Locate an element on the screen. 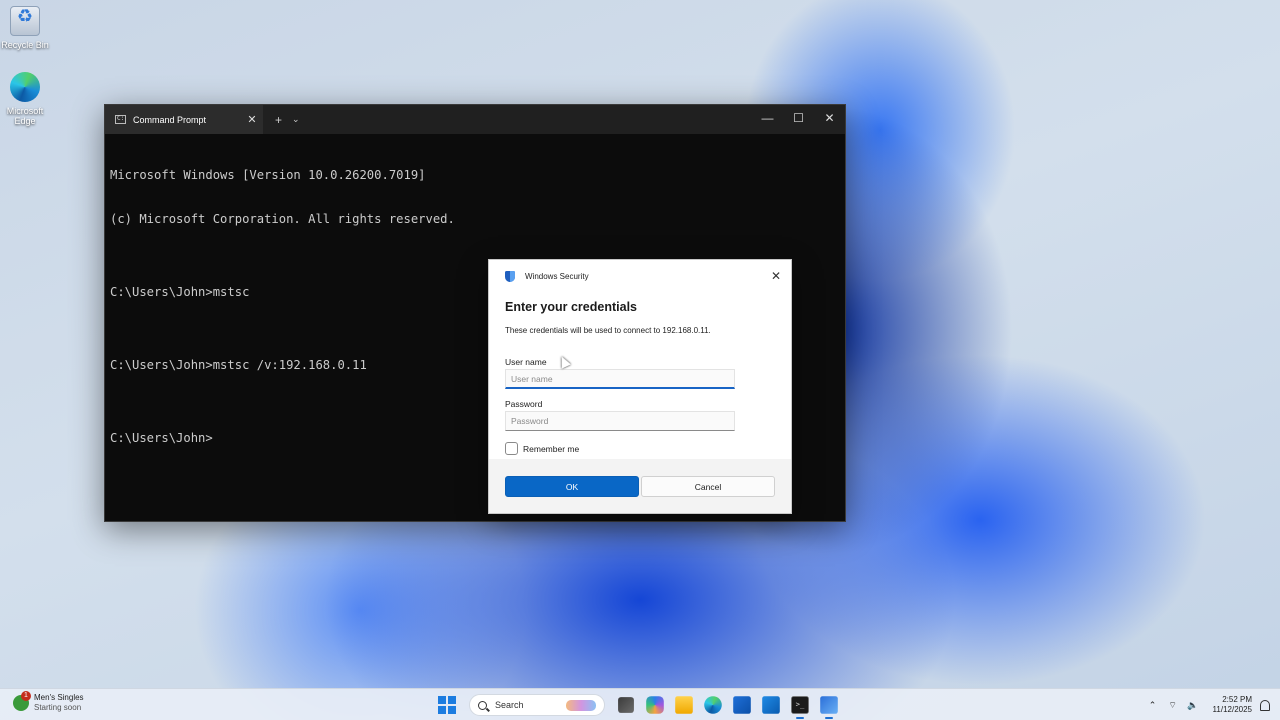  shield-icon is located at coordinates (510, 276).